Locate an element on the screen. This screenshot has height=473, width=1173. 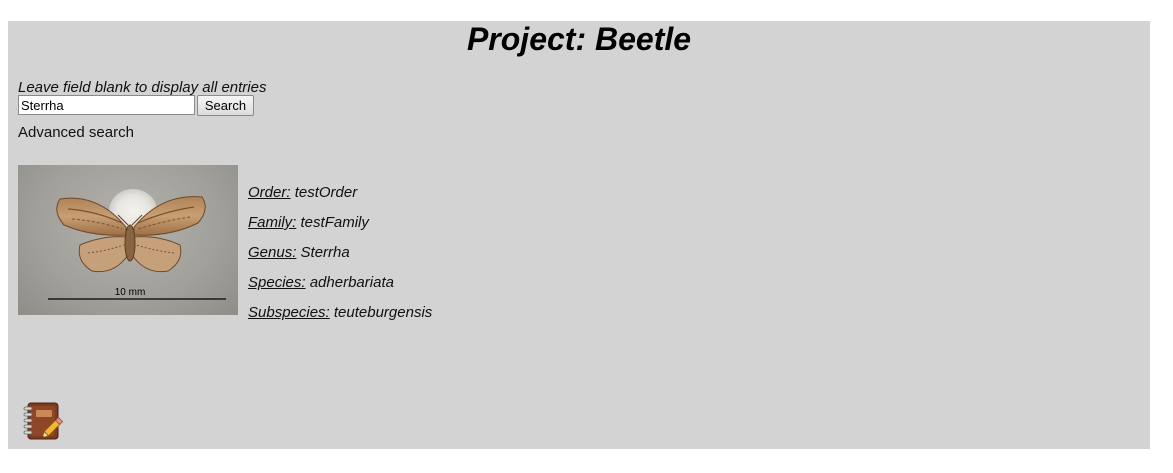
search-button: Search is located at coordinates (225, 105).